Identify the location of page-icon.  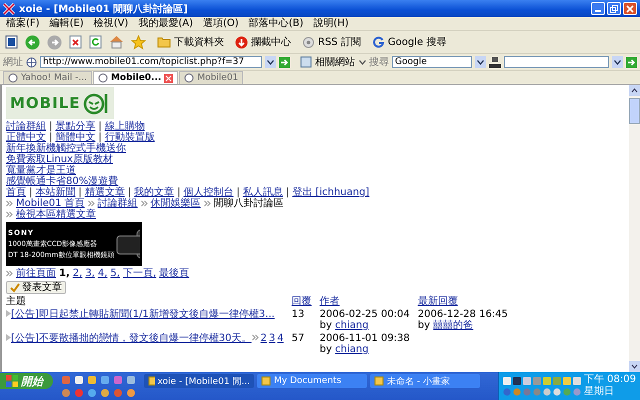
(13, 78).